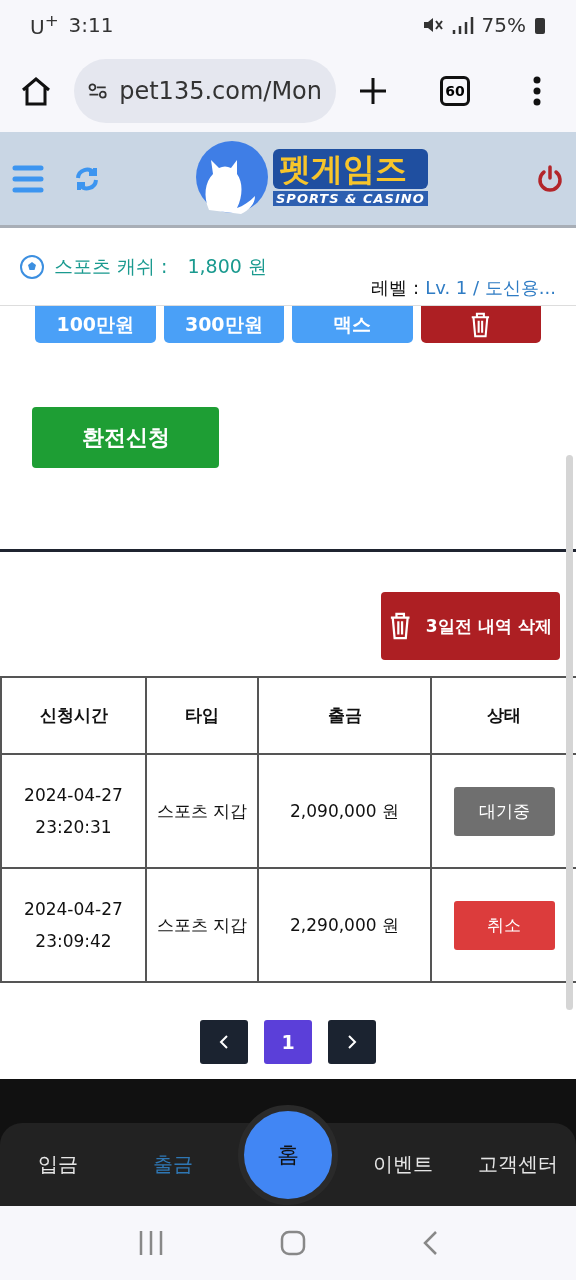 This screenshot has width=576, height=1280. What do you see at coordinates (44, 25) in the screenshot?
I see `carrier-label: U$^{+}$` at bounding box center [44, 25].